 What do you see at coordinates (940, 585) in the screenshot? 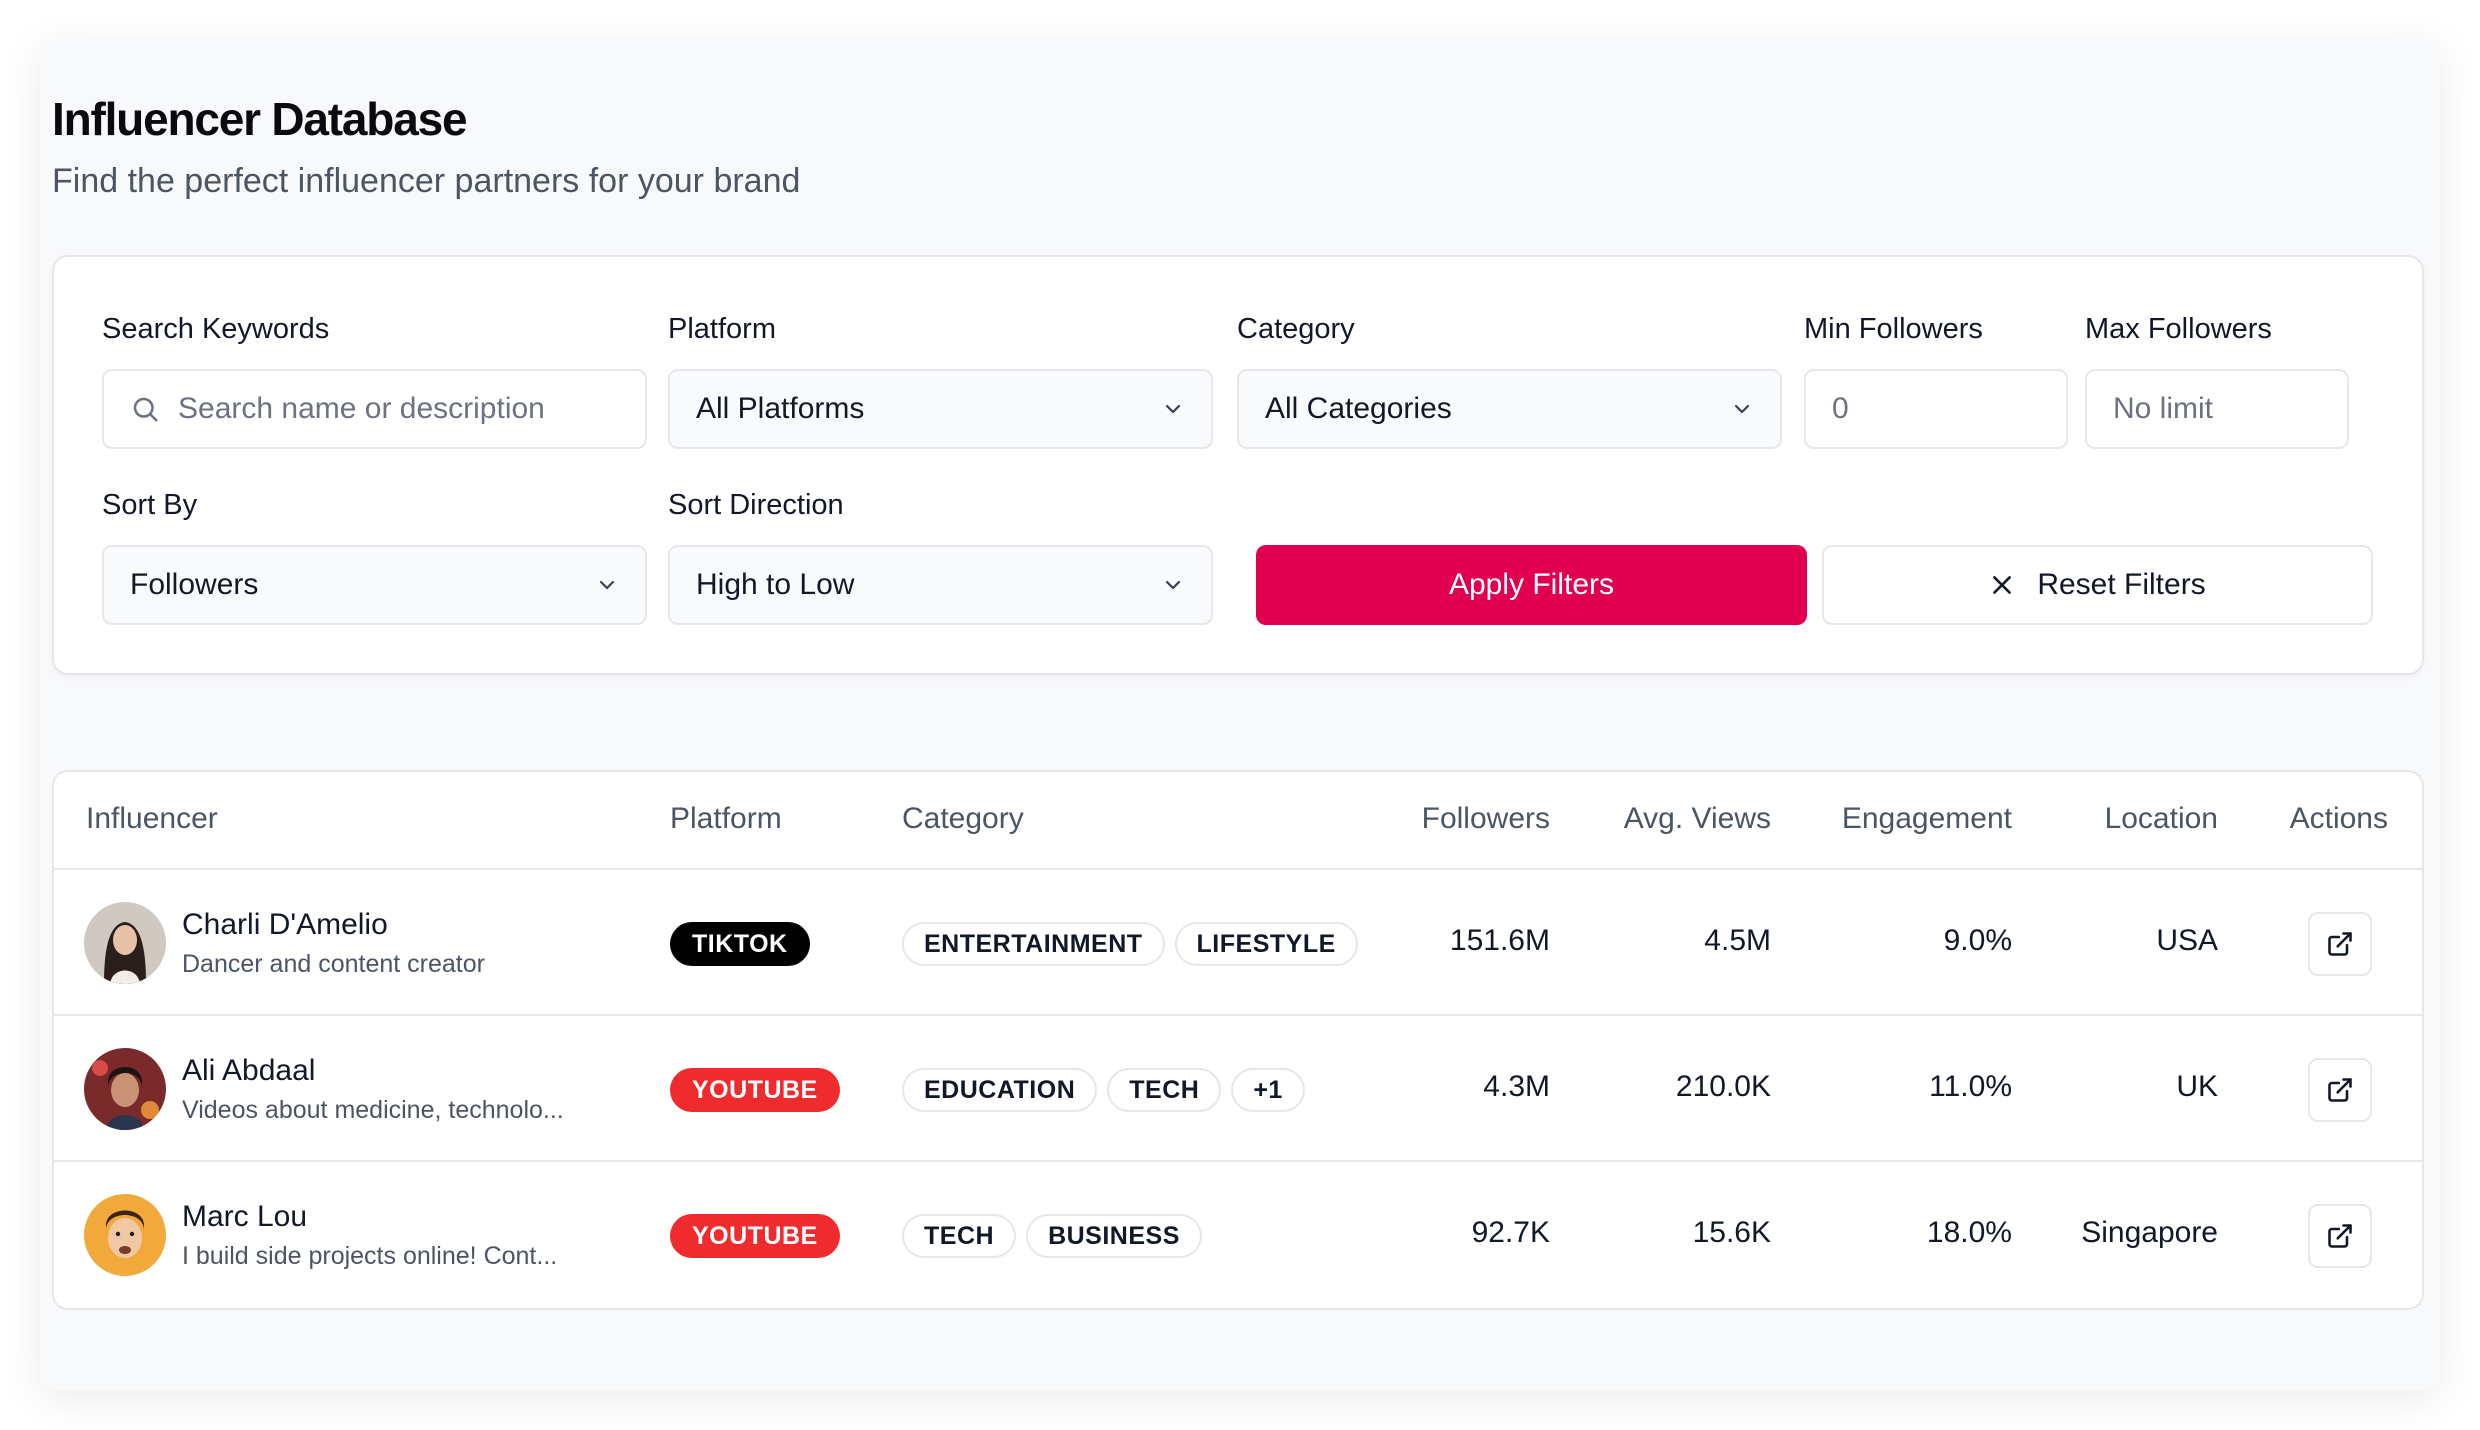
I see `sort-direction-select: High to Low` at bounding box center [940, 585].